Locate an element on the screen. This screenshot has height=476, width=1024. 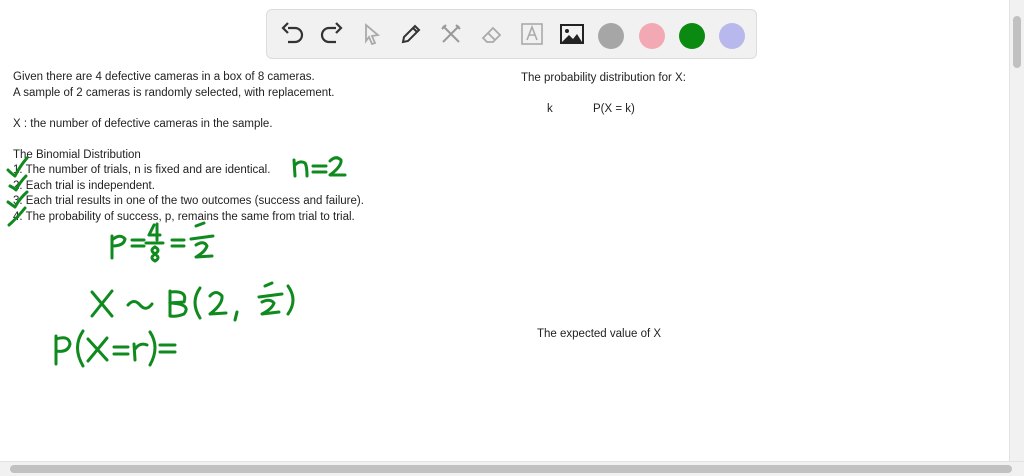
horizontal-scrollbar is located at coordinates (512, 468).